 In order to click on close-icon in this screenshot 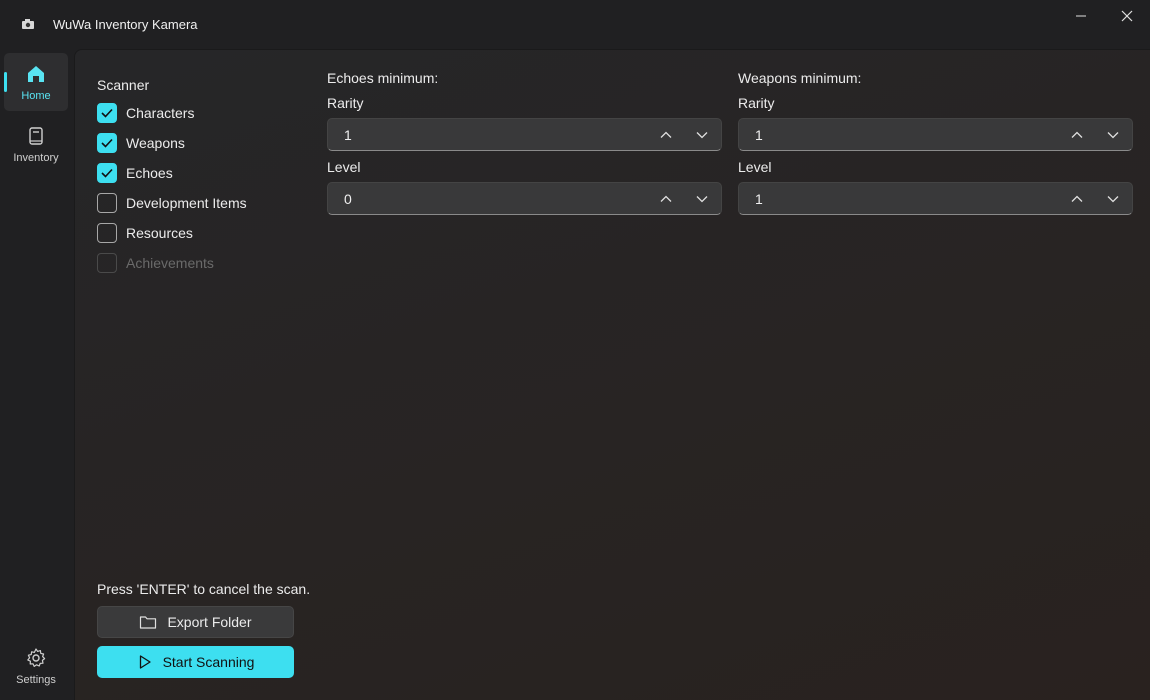, I will do `click(1127, 16)`.